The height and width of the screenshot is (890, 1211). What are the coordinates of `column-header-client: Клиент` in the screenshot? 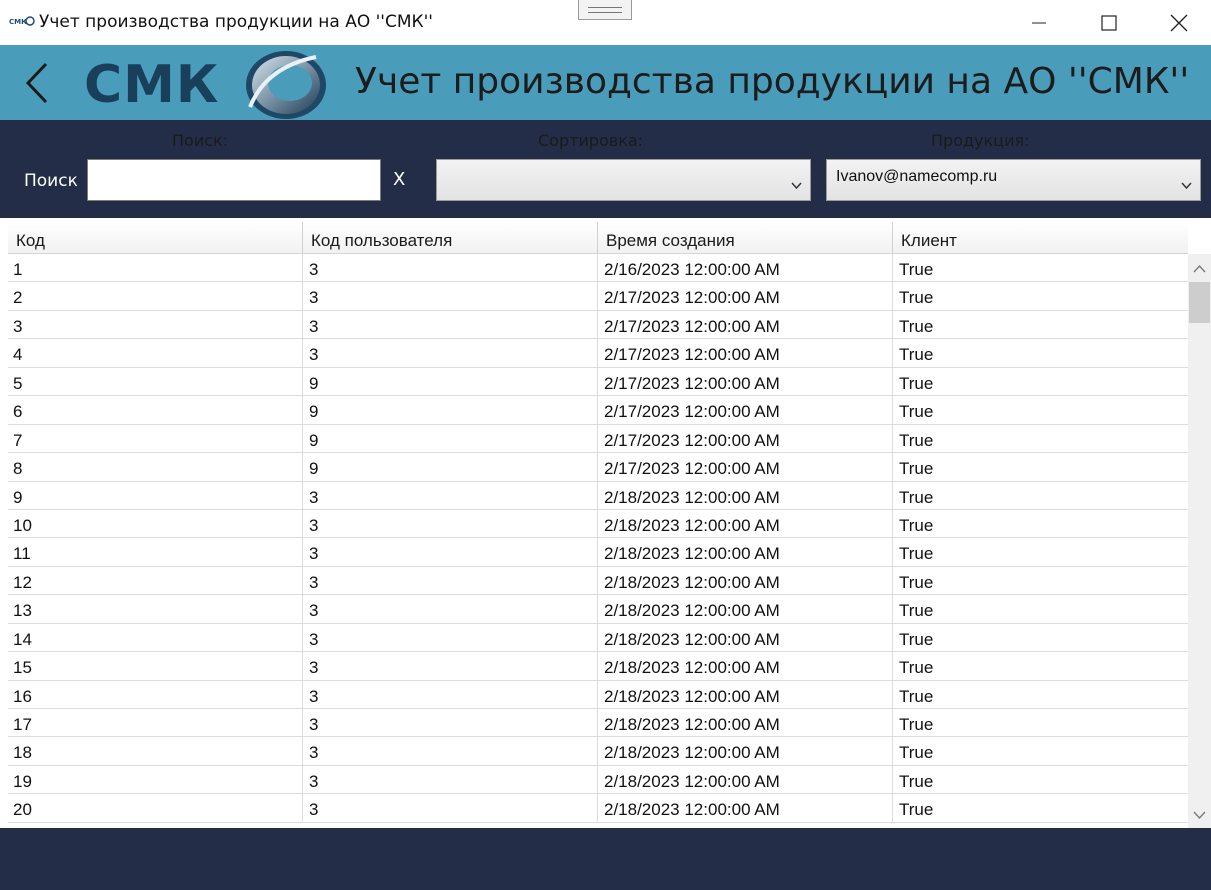 It's located at (1040, 238).